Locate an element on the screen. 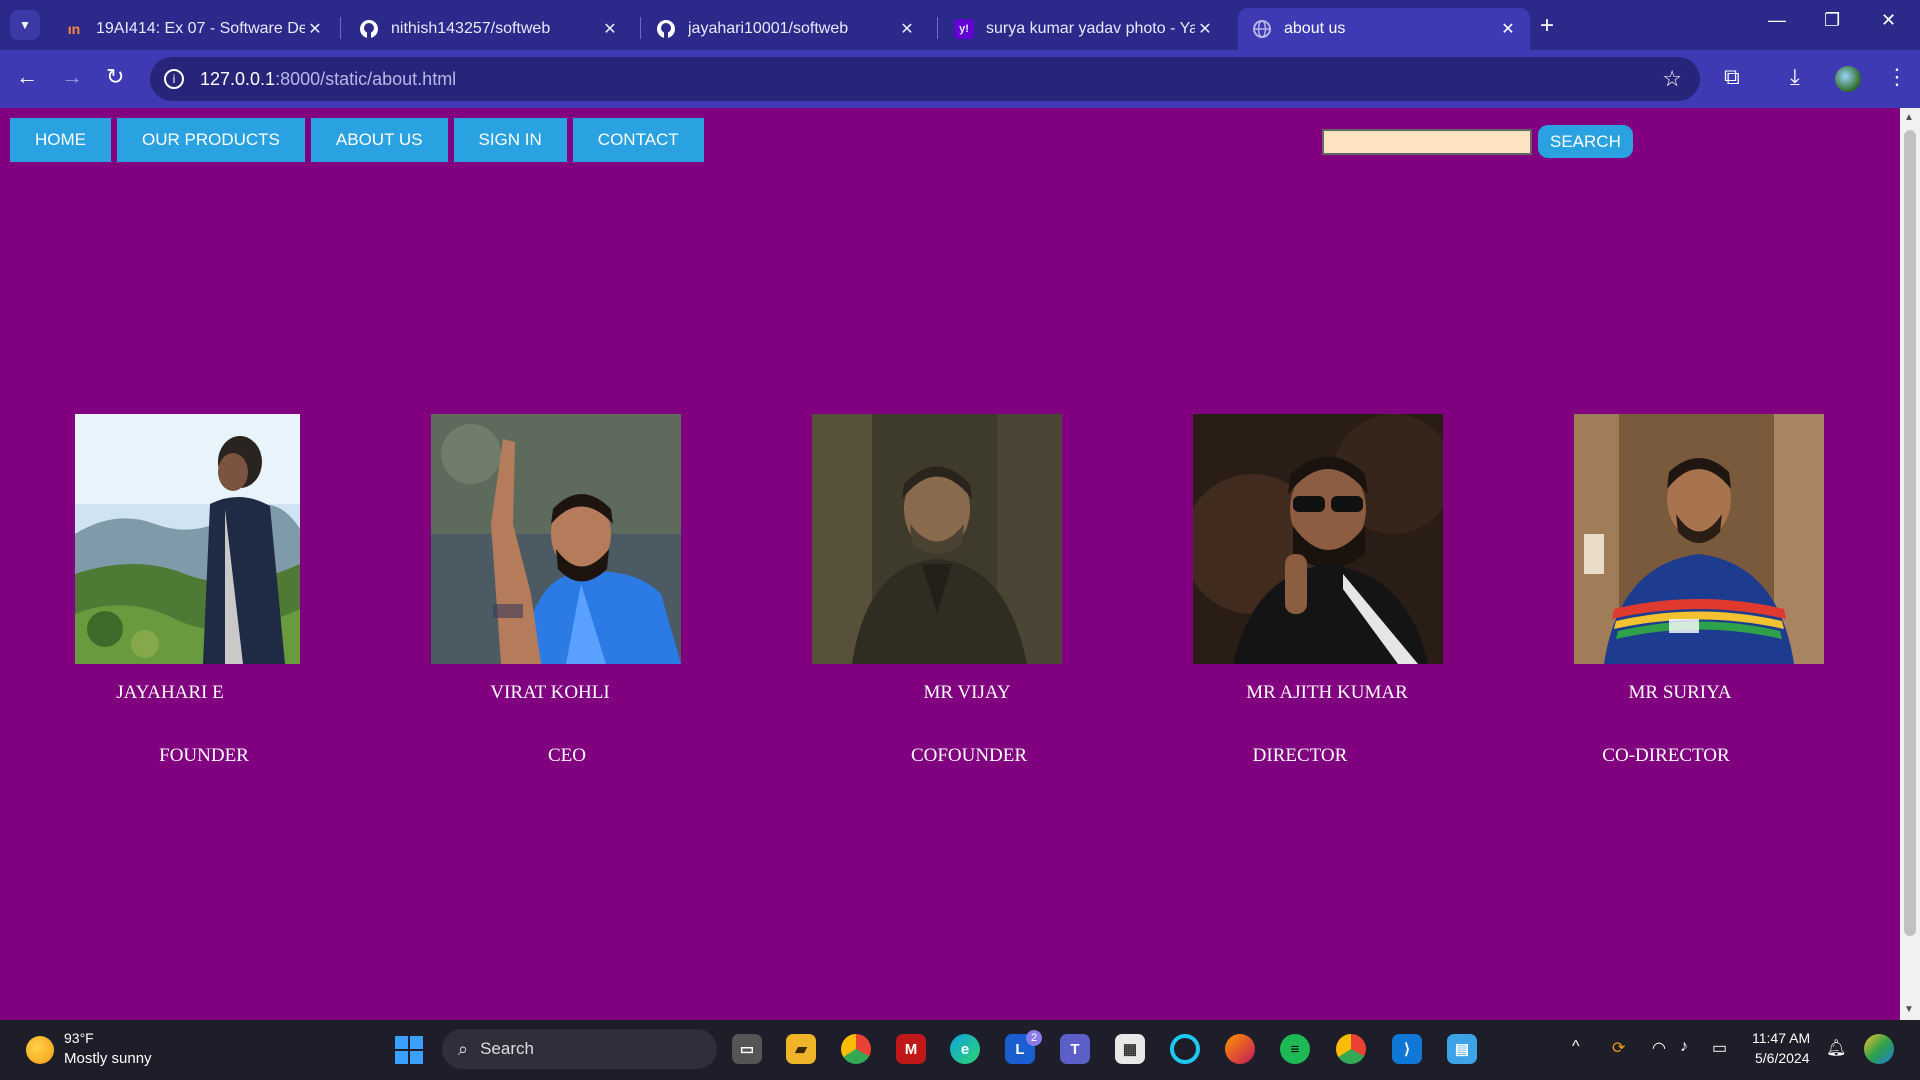  chevron-down-icon: ▼ is located at coordinates (25, 25).